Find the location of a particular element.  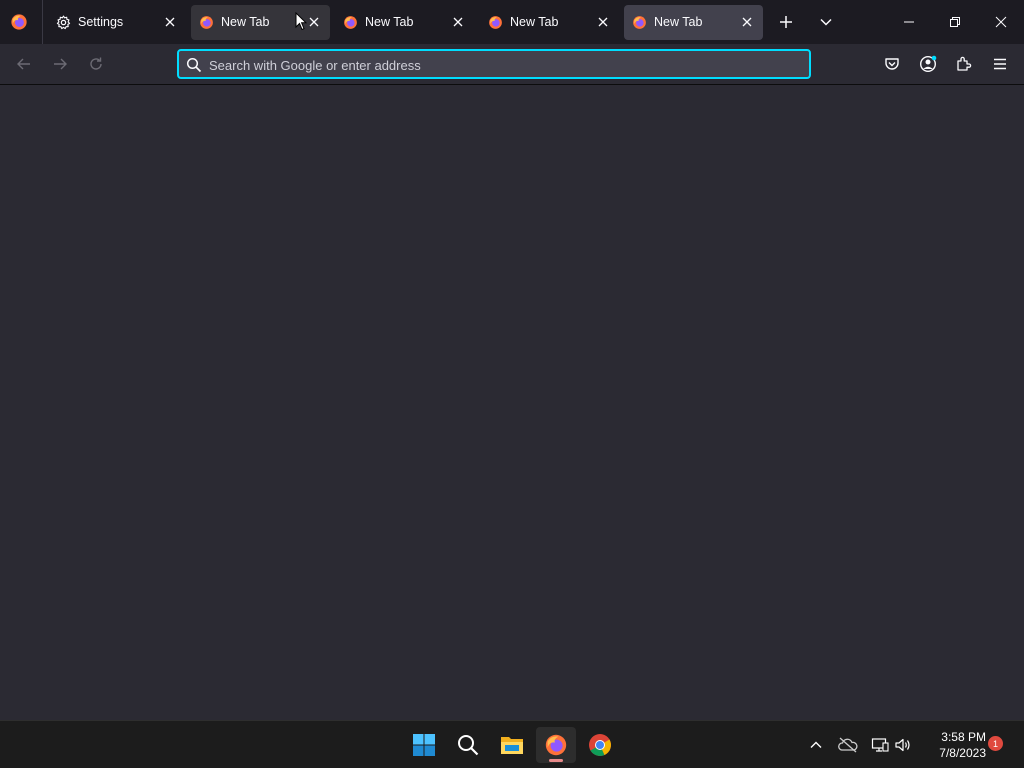

close-window-button is located at coordinates (1001, 22).